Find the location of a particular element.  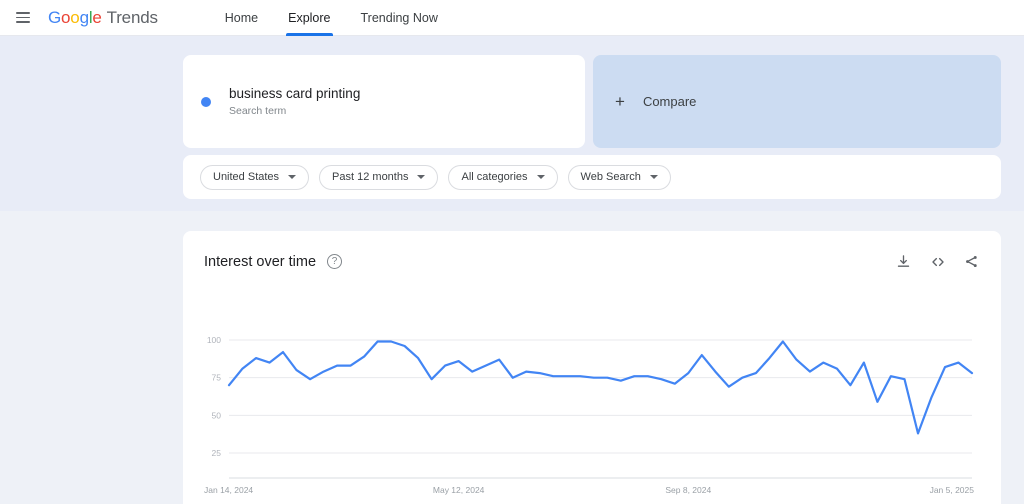

nav-item-home: Home is located at coordinates (241, 18).